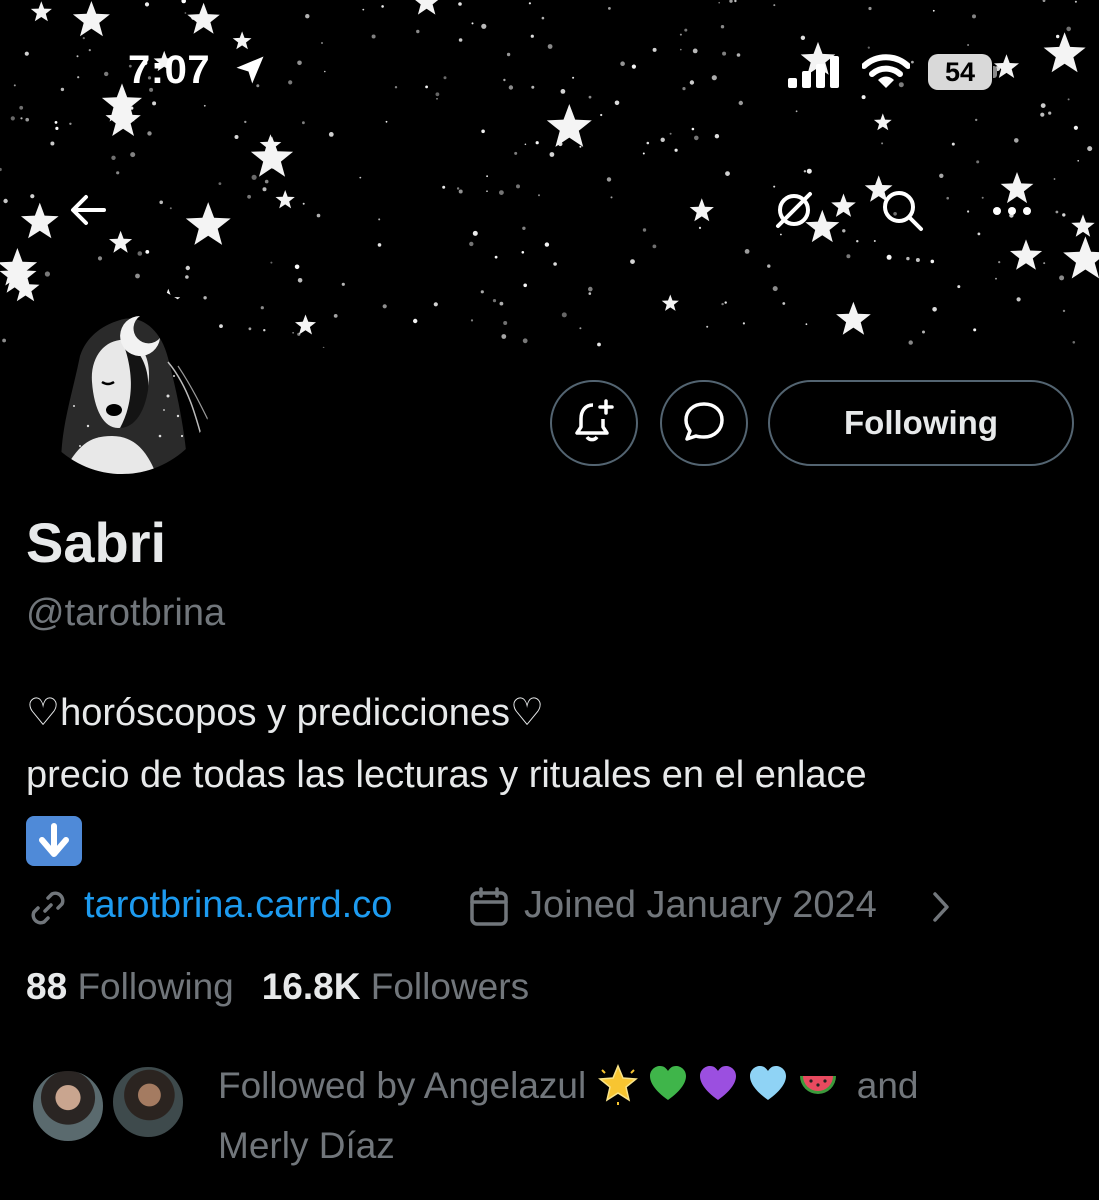 This screenshot has width=1099, height=1200. What do you see at coordinates (505, 1085) in the screenshot?
I see `follower-name: Angelazul` at bounding box center [505, 1085].